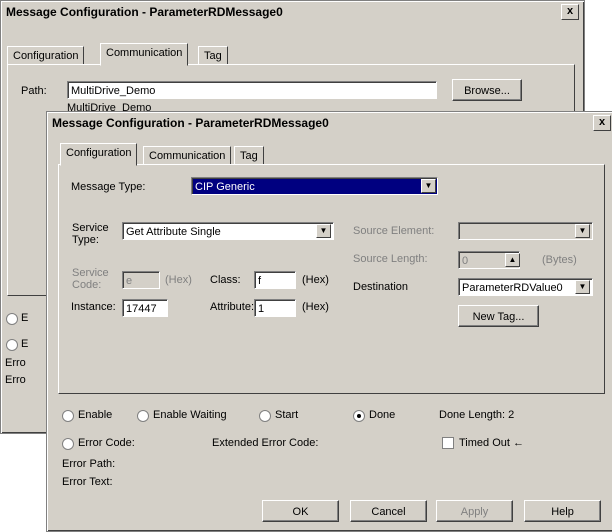 The width and height of the screenshot is (612, 532). I want to click on back-tab-configuration: Configuration, so click(46, 56).